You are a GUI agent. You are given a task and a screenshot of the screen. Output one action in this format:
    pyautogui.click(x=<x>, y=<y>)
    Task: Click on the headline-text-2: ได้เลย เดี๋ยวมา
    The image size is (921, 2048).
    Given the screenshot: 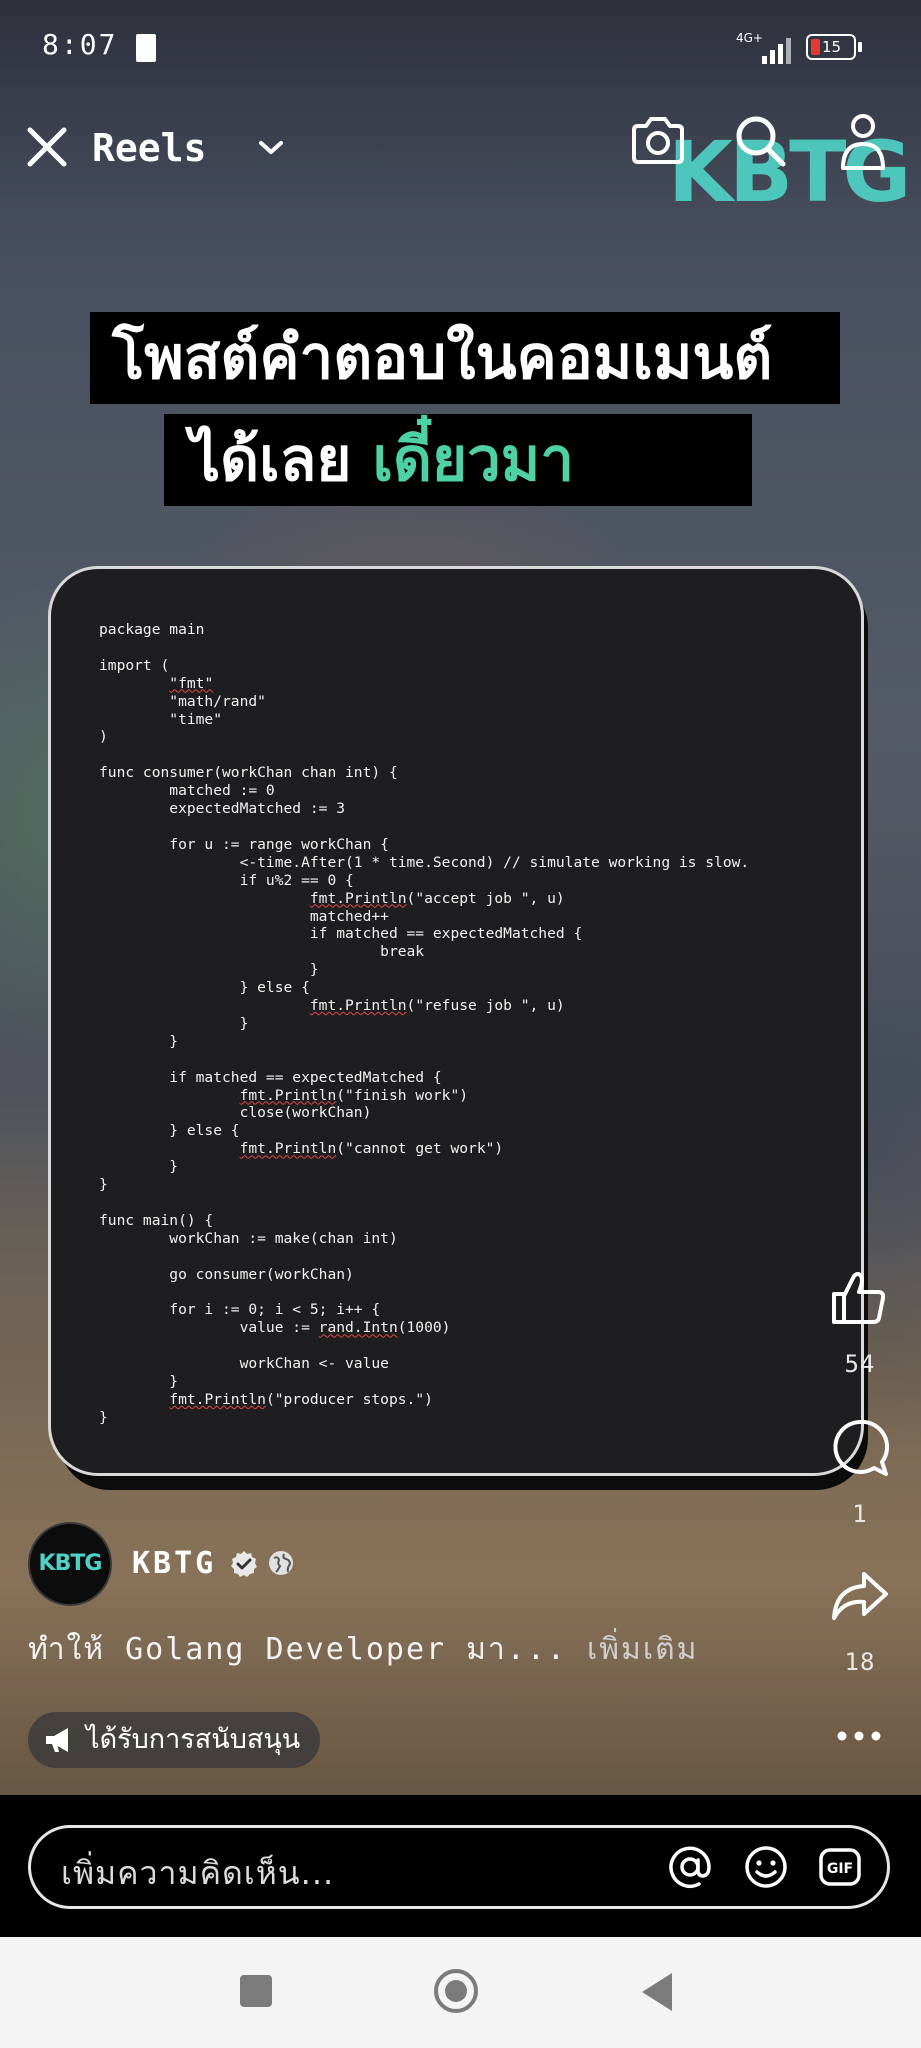 What is the action you would take?
    pyautogui.click(x=382, y=460)
    